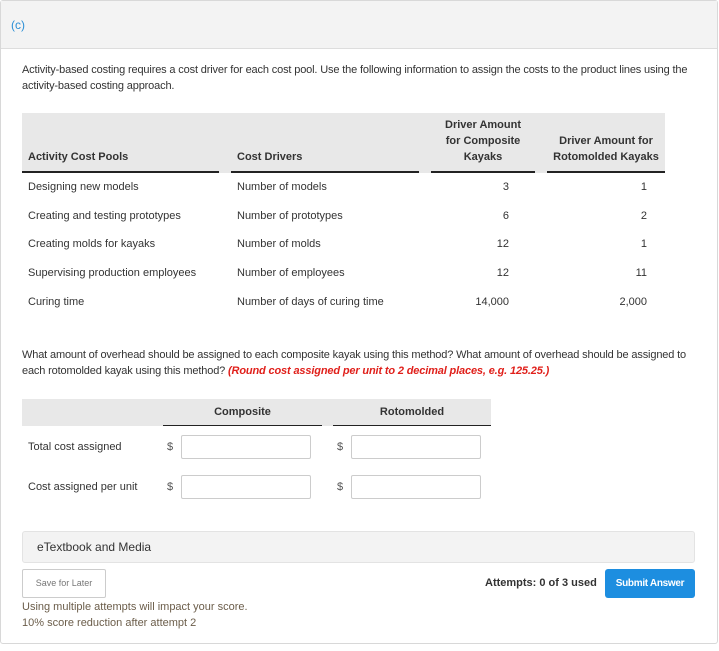 This screenshot has height=651, width=719. Describe the element at coordinates (291, 273) in the screenshot. I see `cell-driver: Number of employees` at that location.